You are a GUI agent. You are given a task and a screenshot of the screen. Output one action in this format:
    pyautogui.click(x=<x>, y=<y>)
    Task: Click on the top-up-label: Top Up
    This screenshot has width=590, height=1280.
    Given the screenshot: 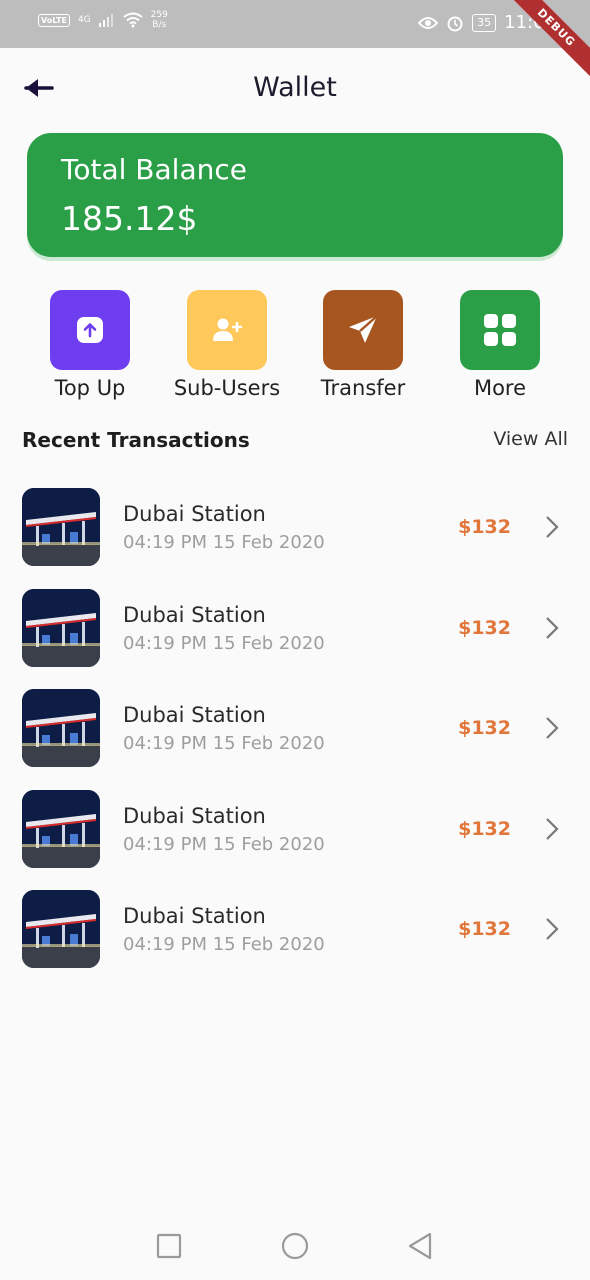 What is the action you would take?
    pyautogui.click(x=90, y=388)
    